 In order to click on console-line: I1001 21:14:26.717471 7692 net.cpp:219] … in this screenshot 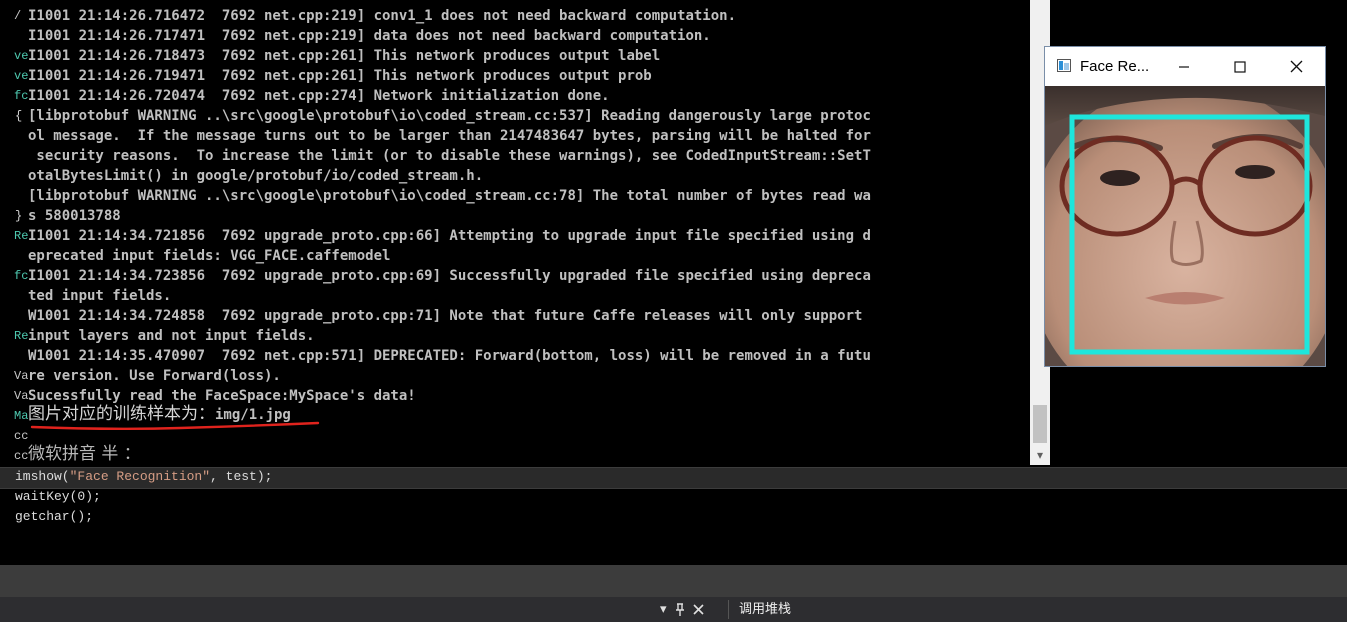, I will do `click(369, 36)`.